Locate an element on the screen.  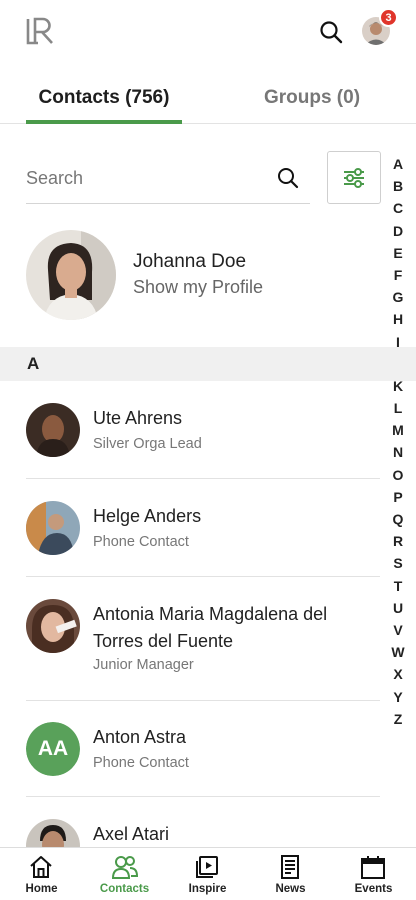
alphabet-letter-o: O is located at coordinates (398, 475).